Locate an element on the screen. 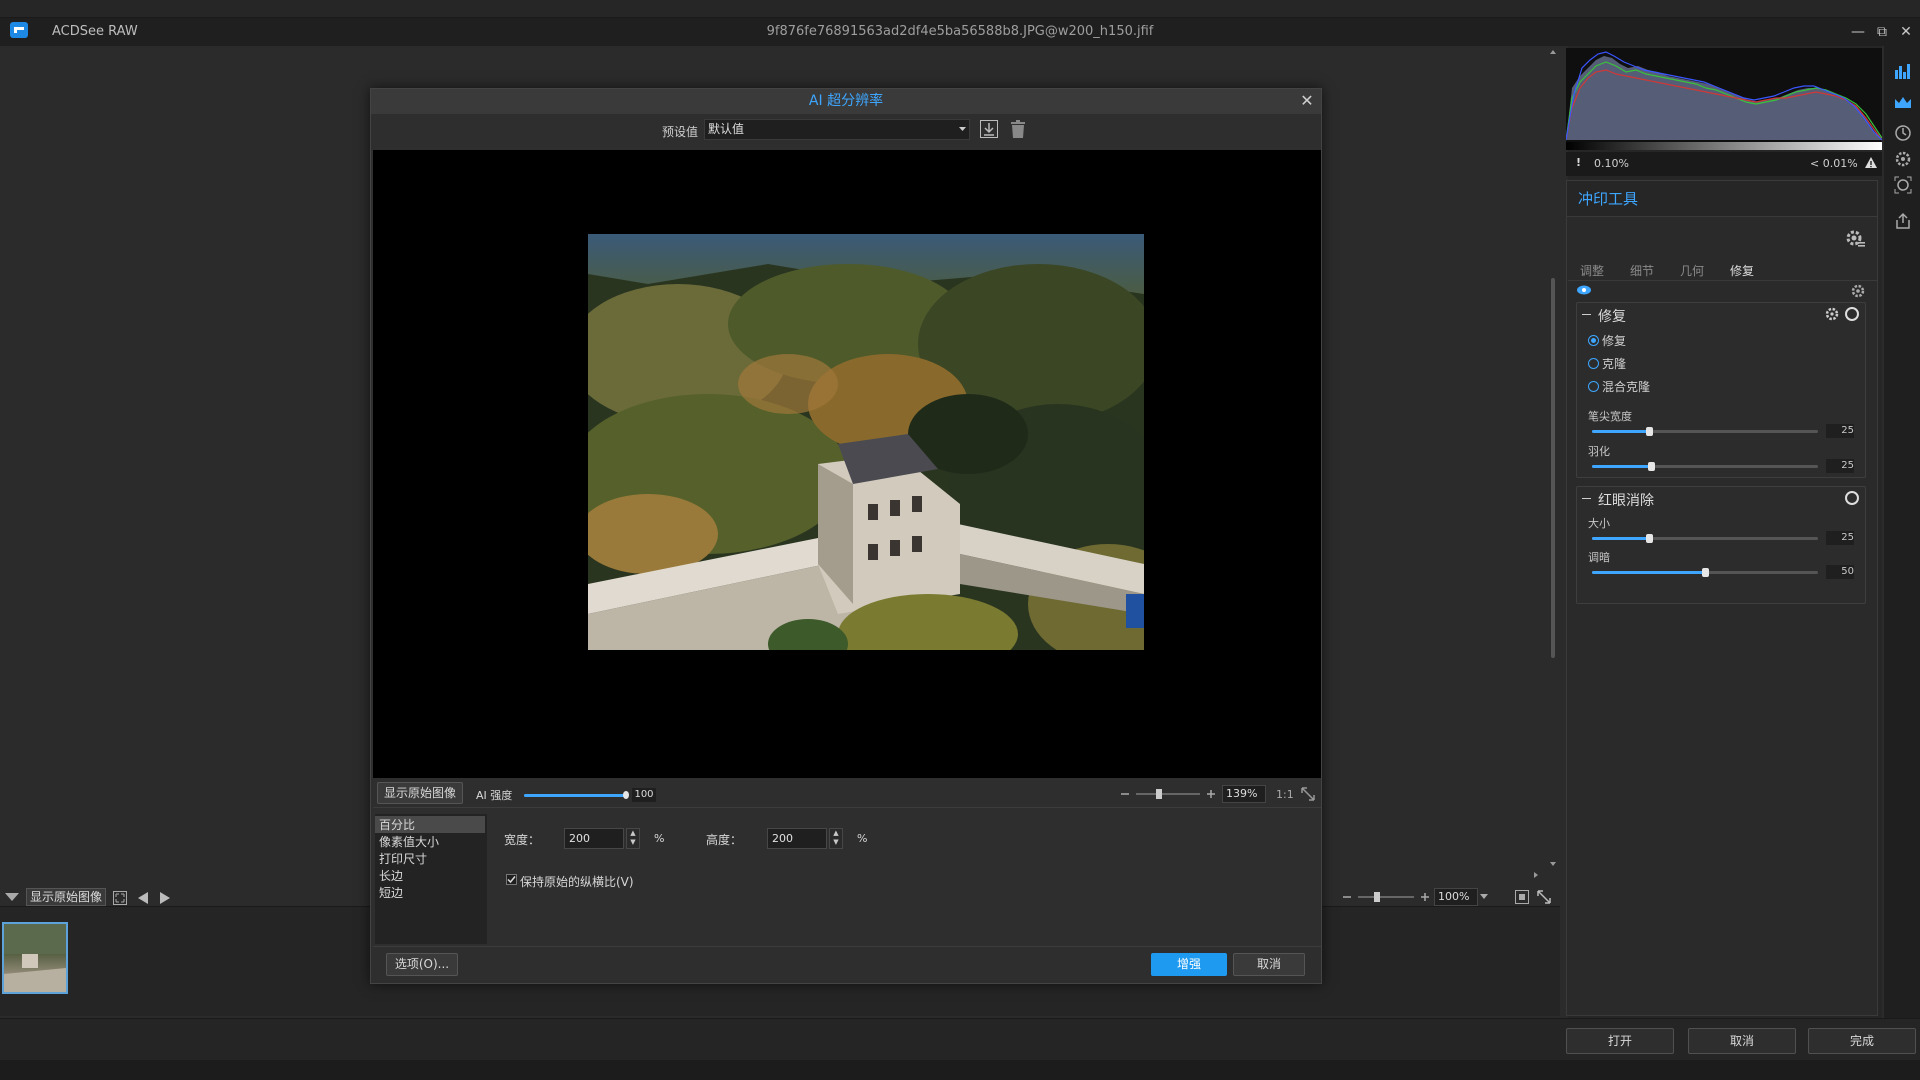 The image size is (1920, 1080). focus-icon is located at coordinates (1903, 185).